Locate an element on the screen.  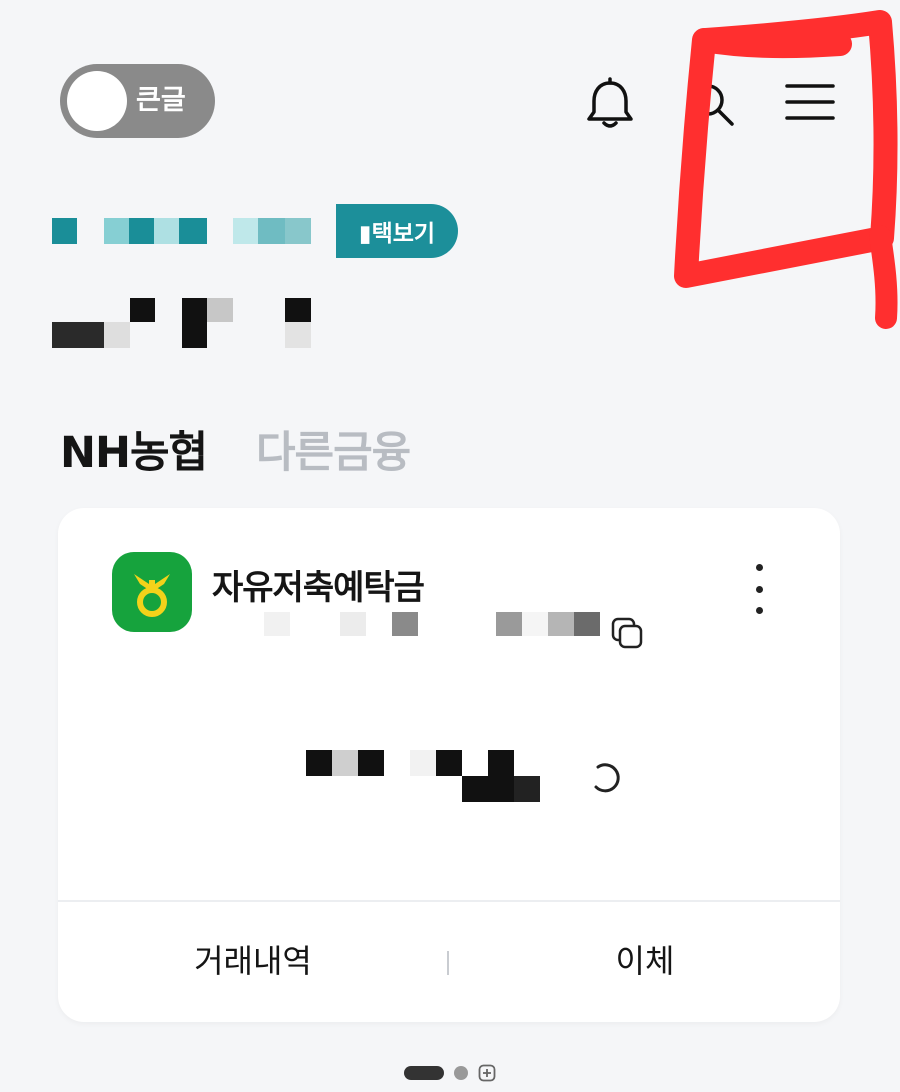
view-detail-label: ▮택보기 is located at coordinates (397, 234).